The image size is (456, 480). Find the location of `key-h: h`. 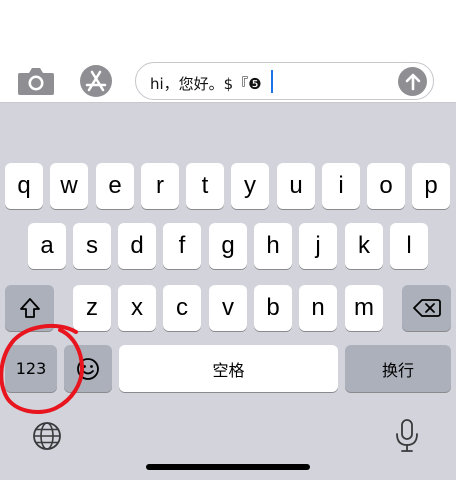

key-h: h is located at coordinates (273, 246).